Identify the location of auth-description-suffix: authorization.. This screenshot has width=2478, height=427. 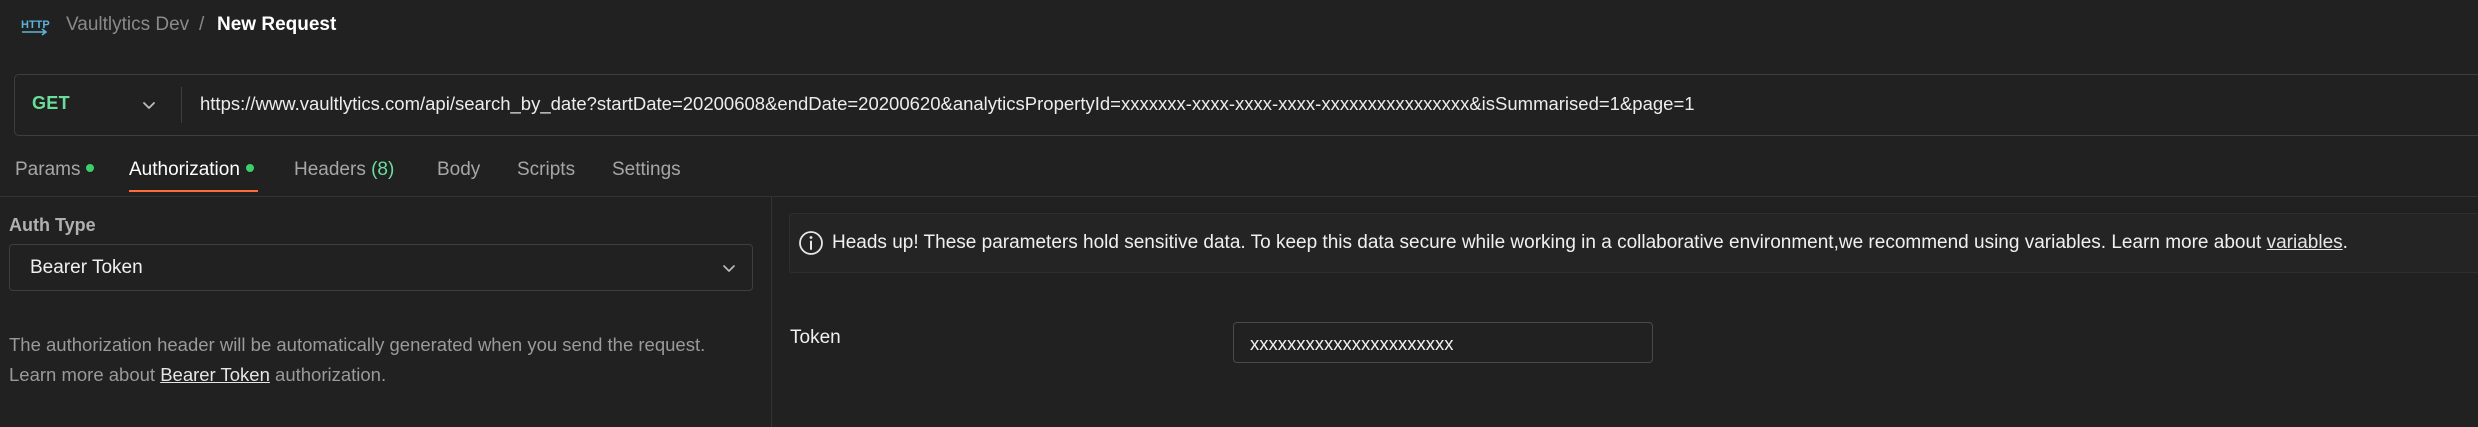
(328, 374).